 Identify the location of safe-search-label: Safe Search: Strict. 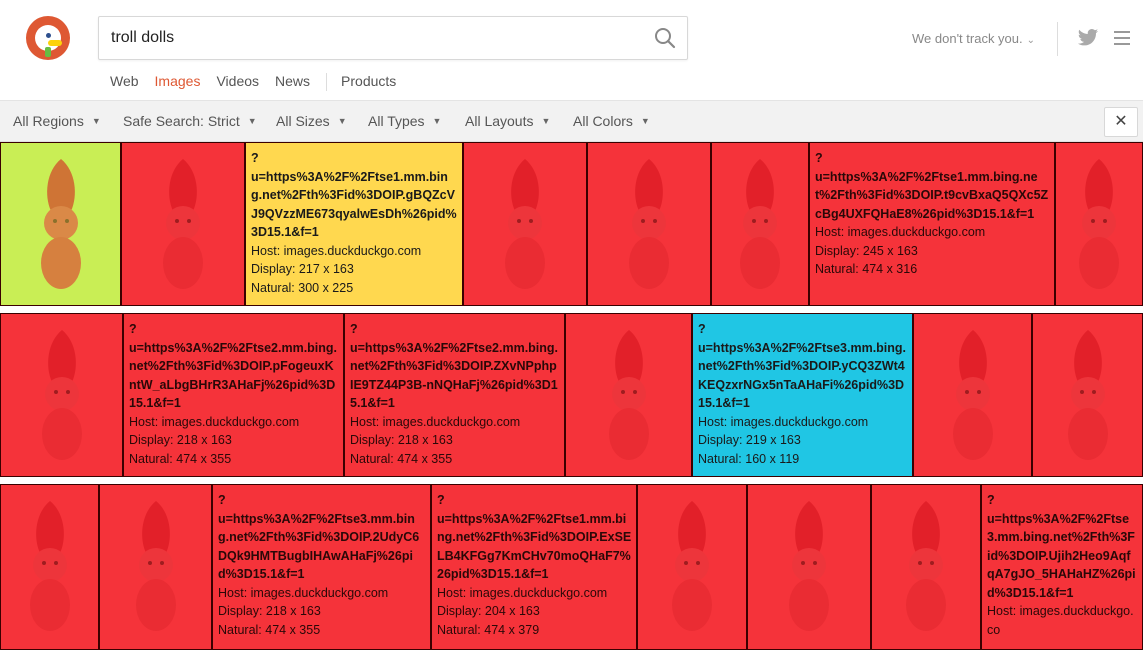
(181, 121).